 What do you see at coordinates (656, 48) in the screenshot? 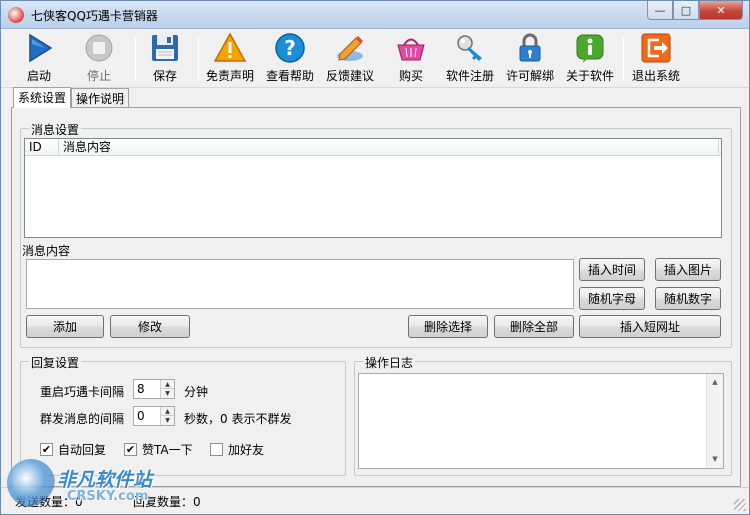
I see `exit-icon` at bounding box center [656, 48].